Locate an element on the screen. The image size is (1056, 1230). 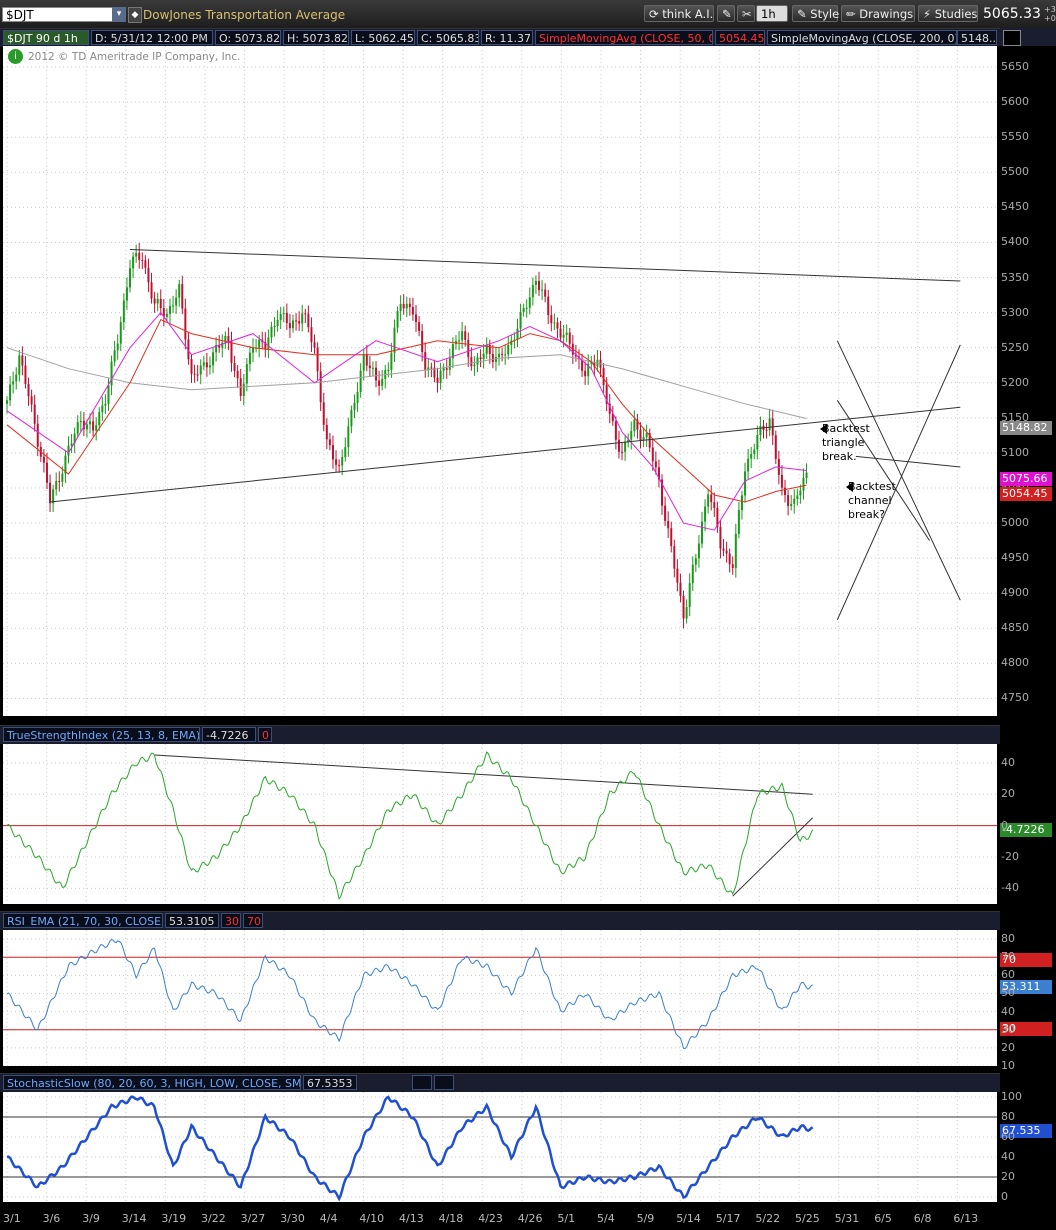
drawings-button: ✏ Drawings is located at coordinates (878, 13).